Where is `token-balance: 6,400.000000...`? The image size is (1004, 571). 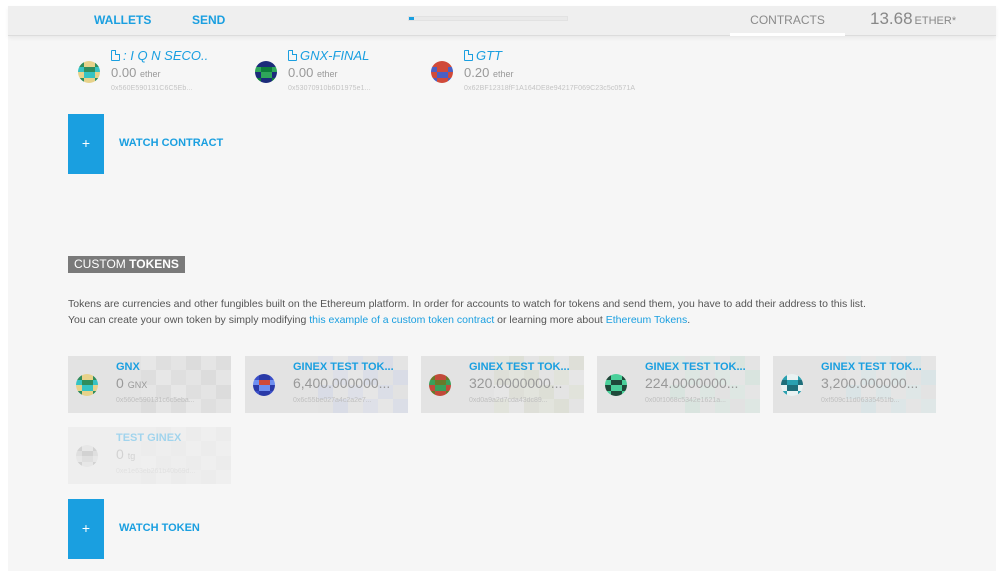 token-balance: 6,400.000000... is located at coordinates (349, 383).